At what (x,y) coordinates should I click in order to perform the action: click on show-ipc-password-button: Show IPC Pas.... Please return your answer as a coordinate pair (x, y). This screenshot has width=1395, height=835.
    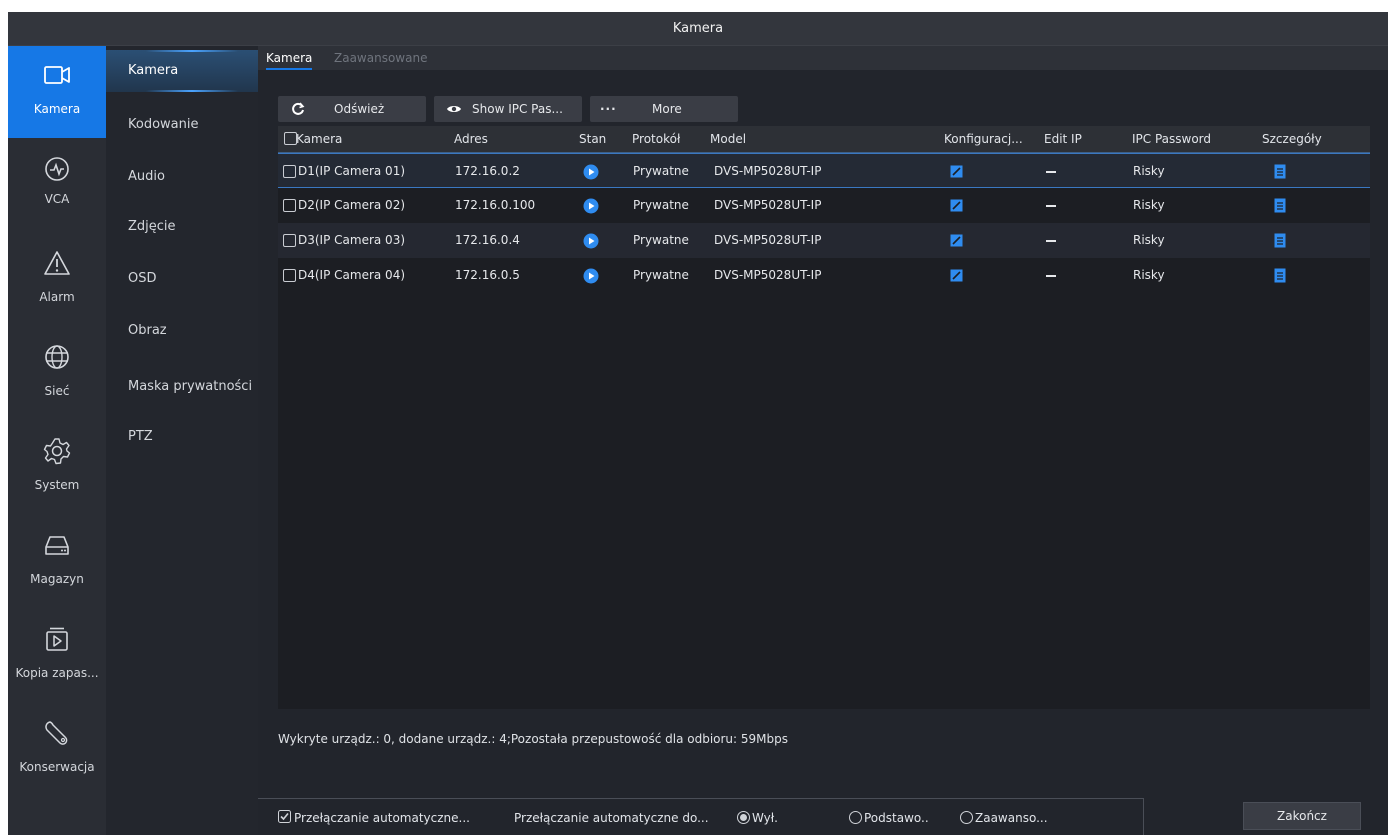
    Looking at the image, I should click on (508, 109).